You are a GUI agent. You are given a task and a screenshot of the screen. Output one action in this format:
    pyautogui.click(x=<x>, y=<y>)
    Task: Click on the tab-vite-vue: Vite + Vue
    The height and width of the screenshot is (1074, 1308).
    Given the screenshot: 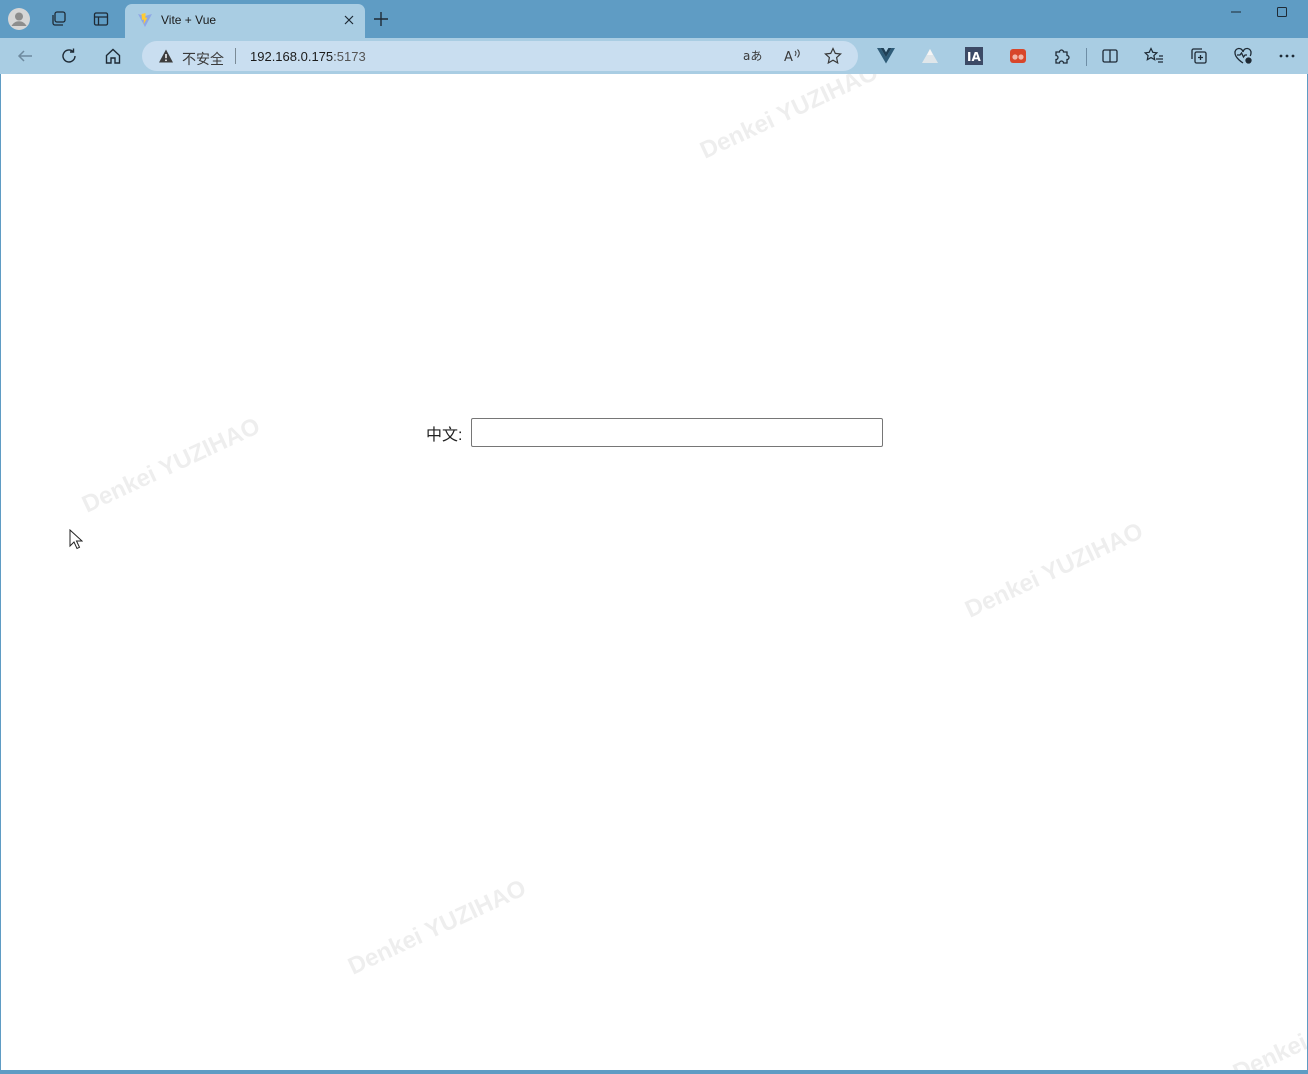 What is the action you would take?
    pyautogui.click(x=245, y=21)
    